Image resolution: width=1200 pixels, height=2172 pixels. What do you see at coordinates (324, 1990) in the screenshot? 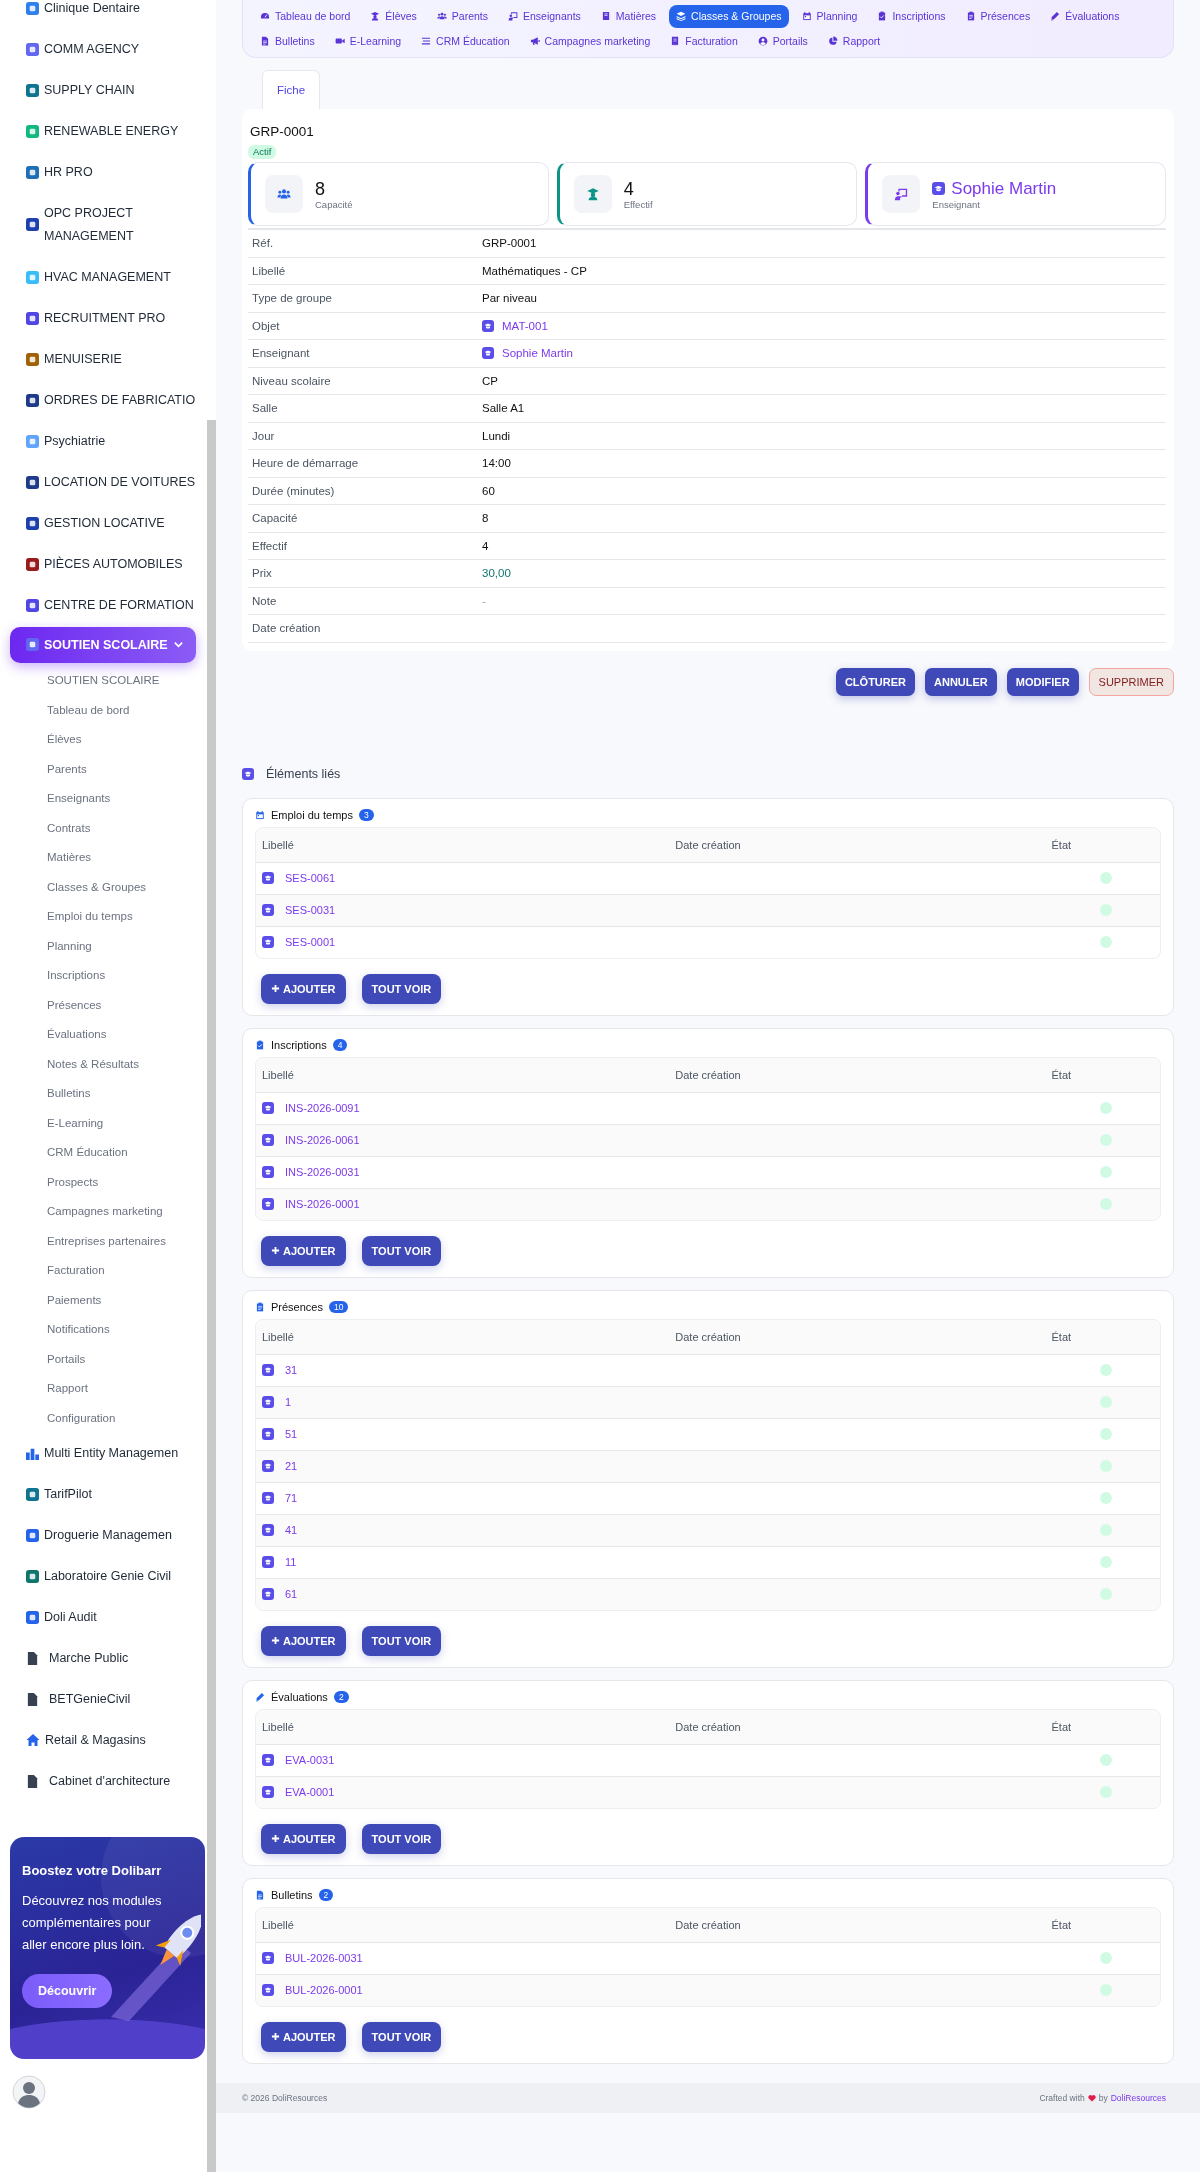
I see `record-link: BUL-2026-0001` at bounding box center [324, 1990].